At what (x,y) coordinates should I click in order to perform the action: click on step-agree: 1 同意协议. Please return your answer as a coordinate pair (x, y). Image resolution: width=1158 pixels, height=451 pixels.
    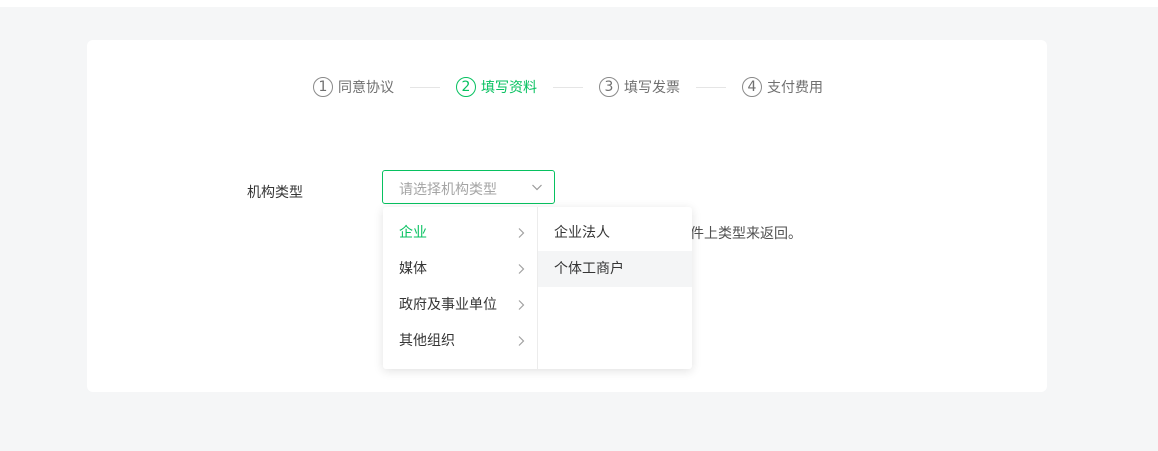
    Looking at the image, I should click on (353, 87).